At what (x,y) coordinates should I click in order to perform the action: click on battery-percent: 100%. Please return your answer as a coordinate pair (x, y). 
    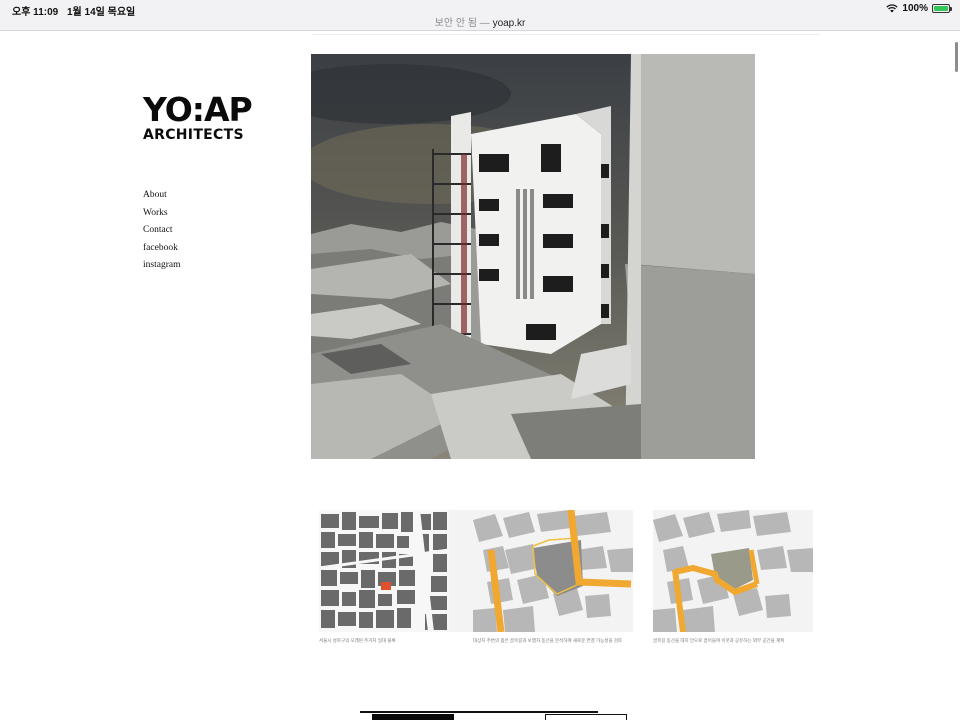
    Looking at the image, I should click on (915, 8).